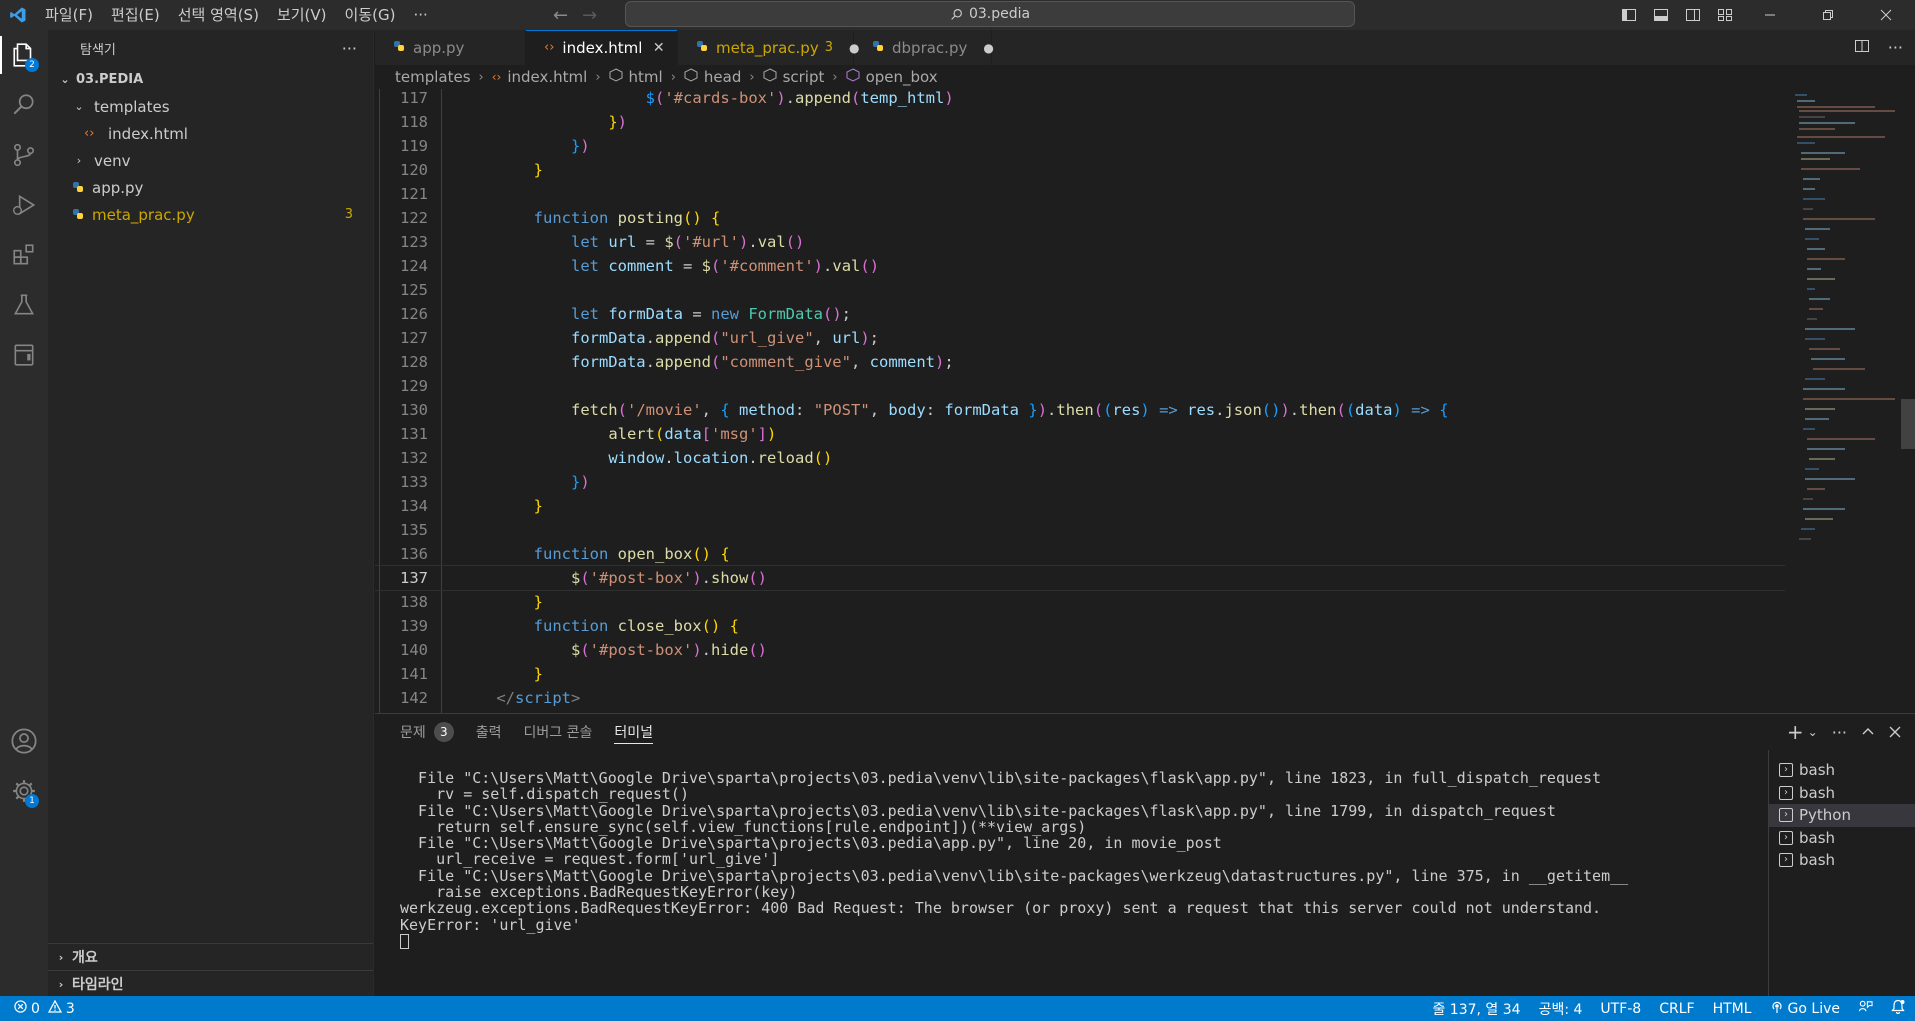 This screenshot has height=1021, width=1915. Describe the element at coordinates (210, 187) in the screenshot. I see `tree-item-app-py: app.py` at that location.